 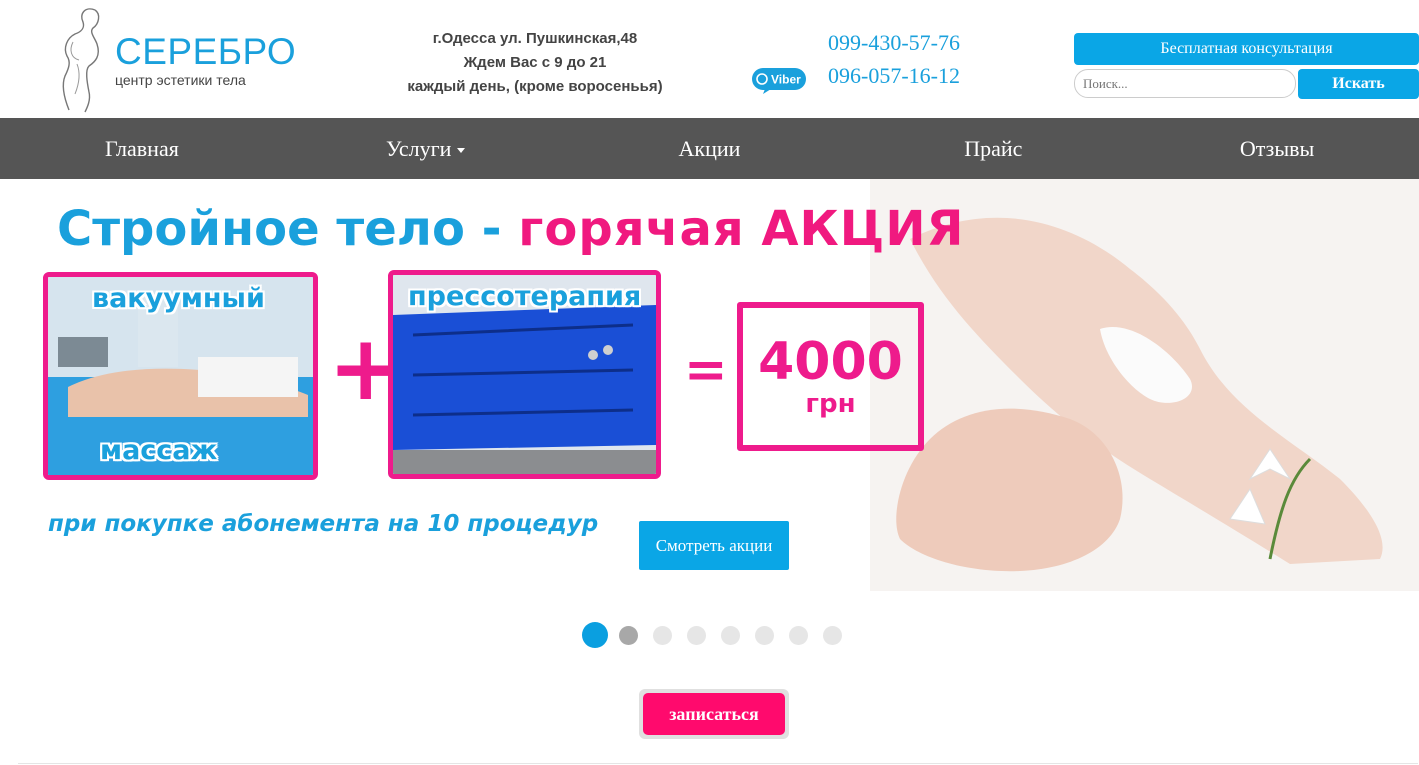 I want to click on nav-item-home: Главная, so click(x=142, y=148).